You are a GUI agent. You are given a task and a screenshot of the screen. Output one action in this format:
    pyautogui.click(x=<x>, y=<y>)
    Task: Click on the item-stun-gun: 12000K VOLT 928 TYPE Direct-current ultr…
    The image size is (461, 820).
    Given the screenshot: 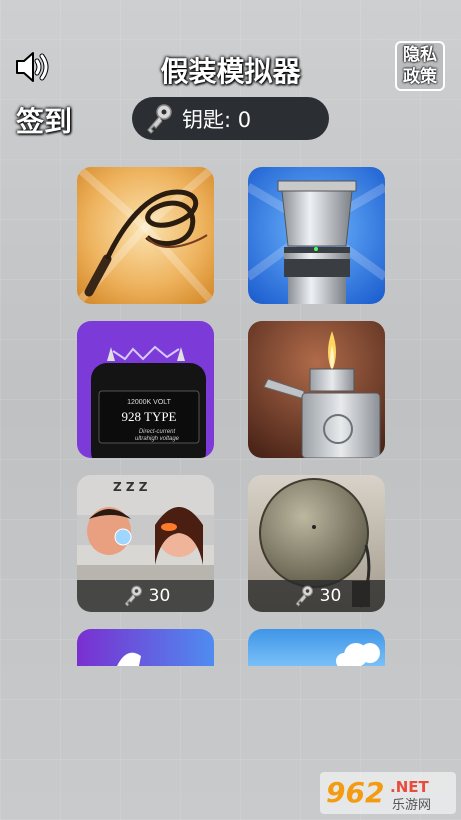 What is the action you would take?
    pyautogui.click(x=145, y=389)
    